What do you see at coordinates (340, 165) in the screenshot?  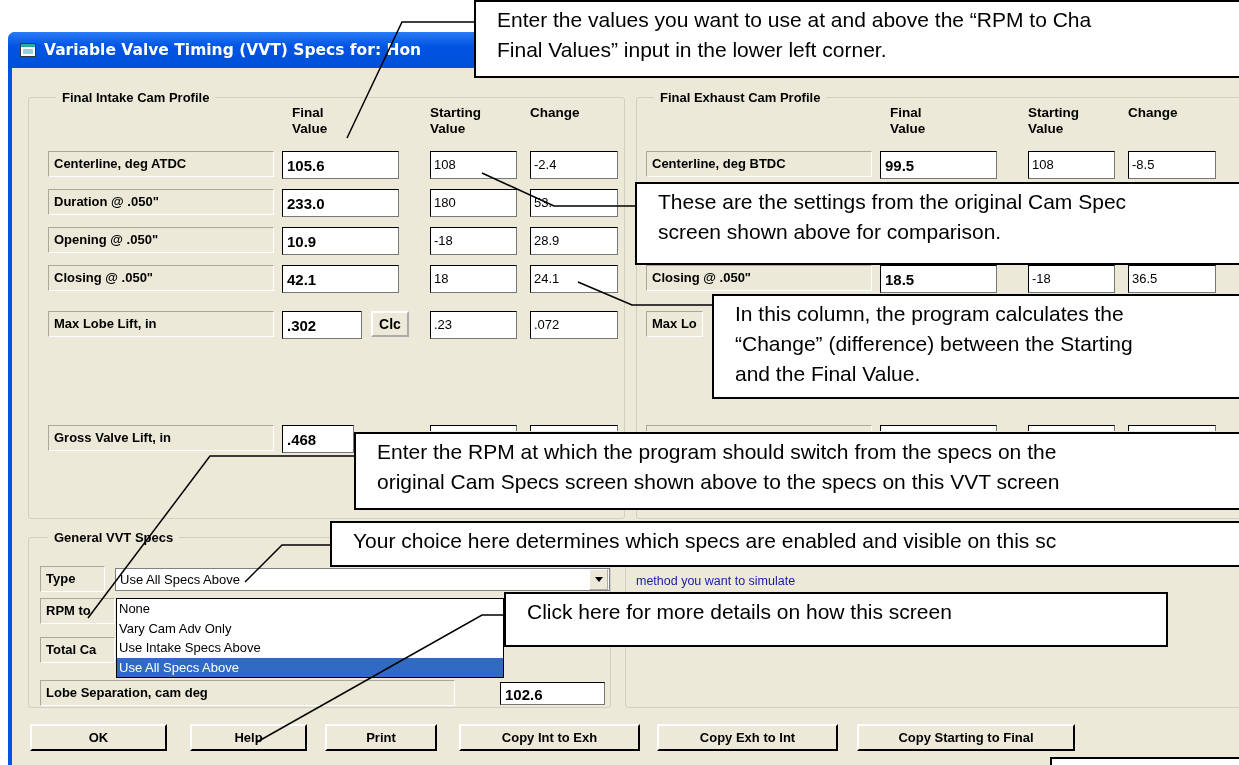 I see `value-field: 105.6` at bounding box center [340, 165].